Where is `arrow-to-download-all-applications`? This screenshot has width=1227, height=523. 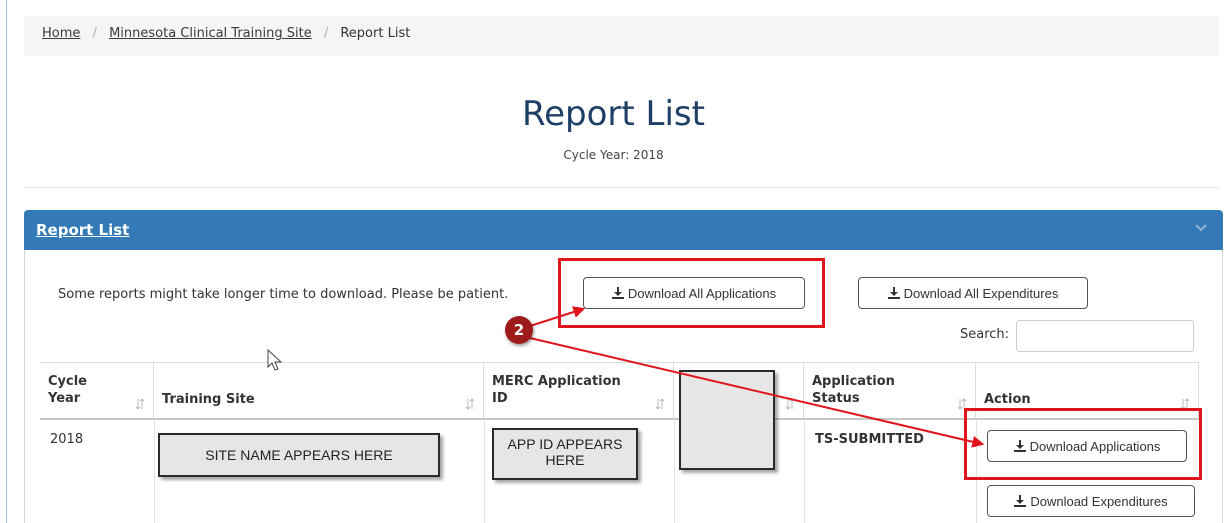 arrow-to-download-all-applications is located at coordinates (557, 316).